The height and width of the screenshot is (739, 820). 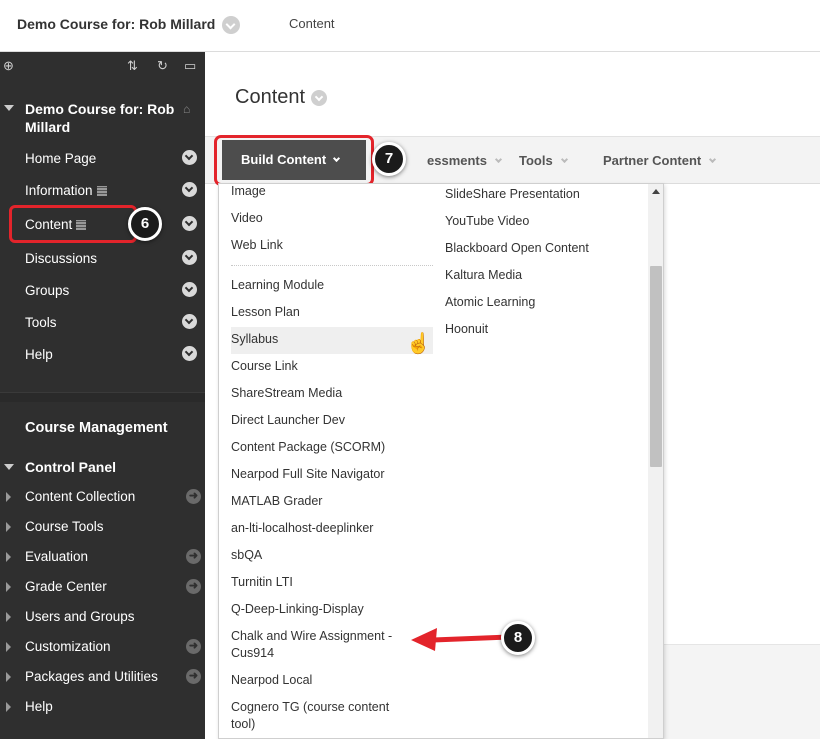 I want to click on content-area-icon, so click(x=101, y=191).